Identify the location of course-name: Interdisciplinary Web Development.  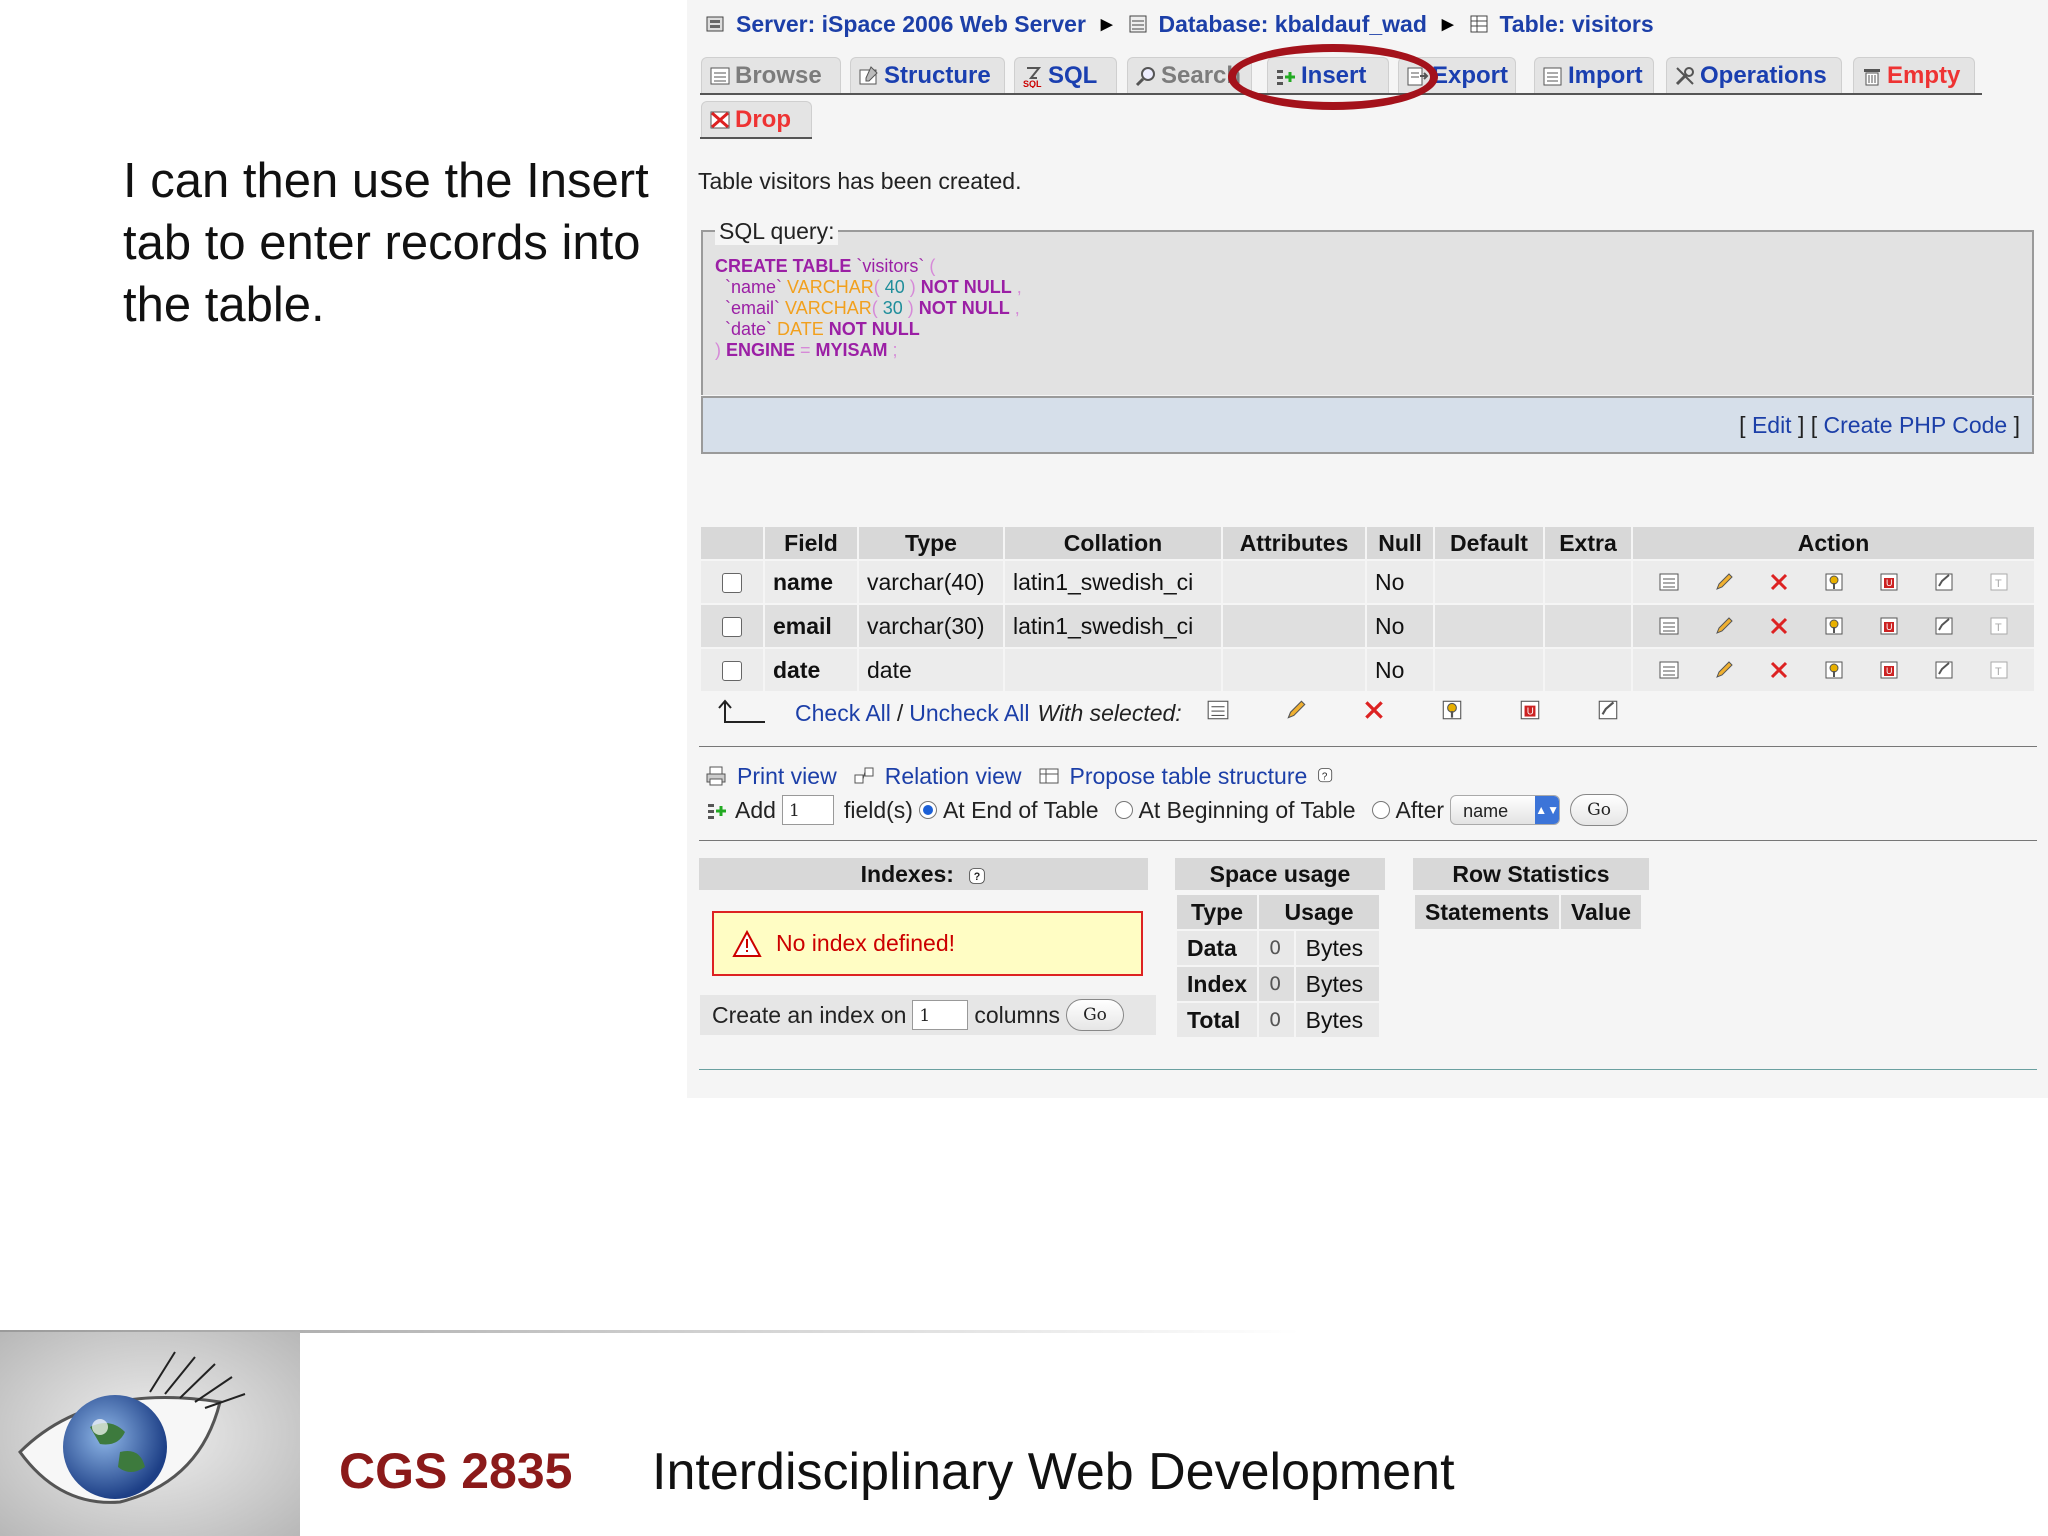
(1053, 1472).